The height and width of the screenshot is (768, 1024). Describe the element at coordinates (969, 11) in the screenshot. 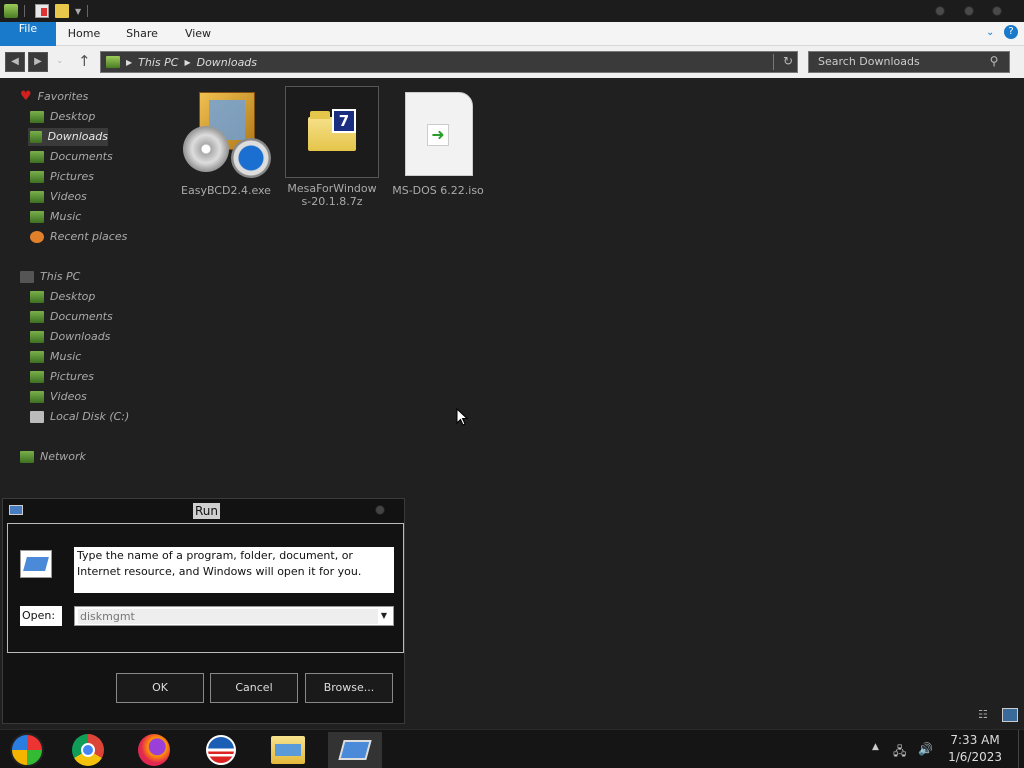

I see `maximize-button` at that location.